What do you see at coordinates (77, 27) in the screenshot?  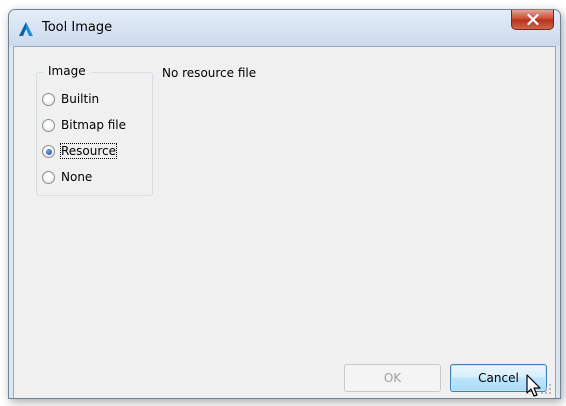 I see `window-title: Tool Image` at bounding box center [77, 27].